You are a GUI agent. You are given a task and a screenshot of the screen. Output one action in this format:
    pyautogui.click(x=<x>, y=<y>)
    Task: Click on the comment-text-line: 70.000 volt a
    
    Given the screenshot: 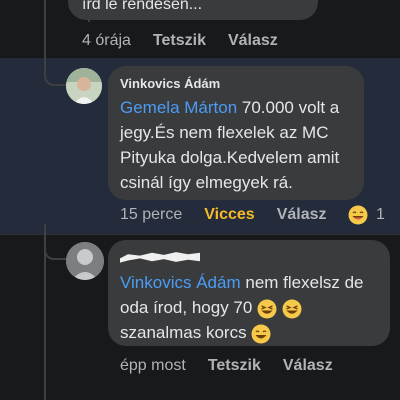 What is the action you would take?
    pyautogui.click(x=288, y=107)
    